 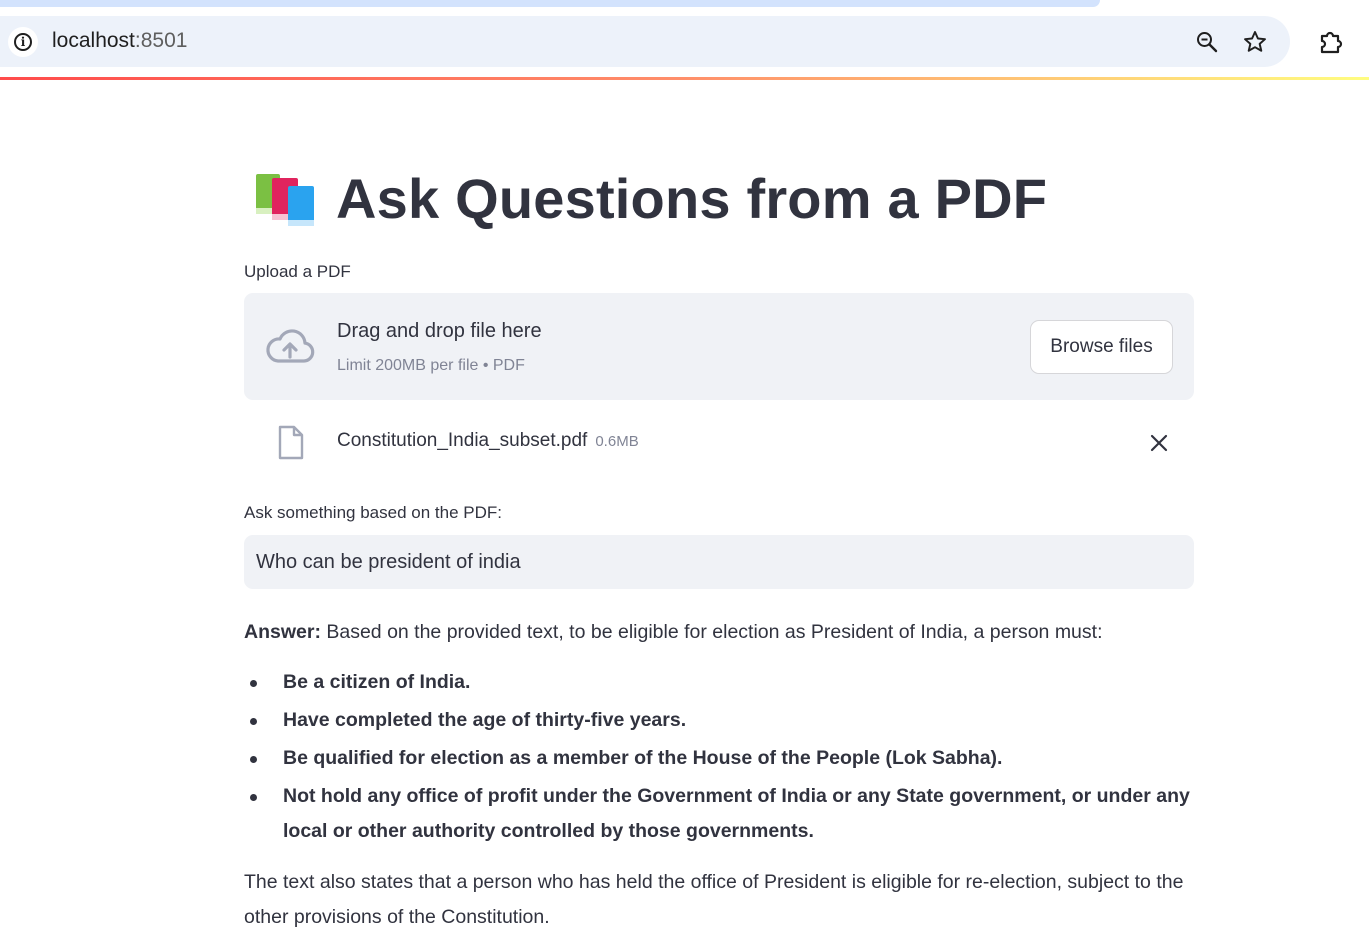 What do you see at coordinates (93, 40) in the screenshot?
I see `url-host: localhost` at bounding box center [93, 40].